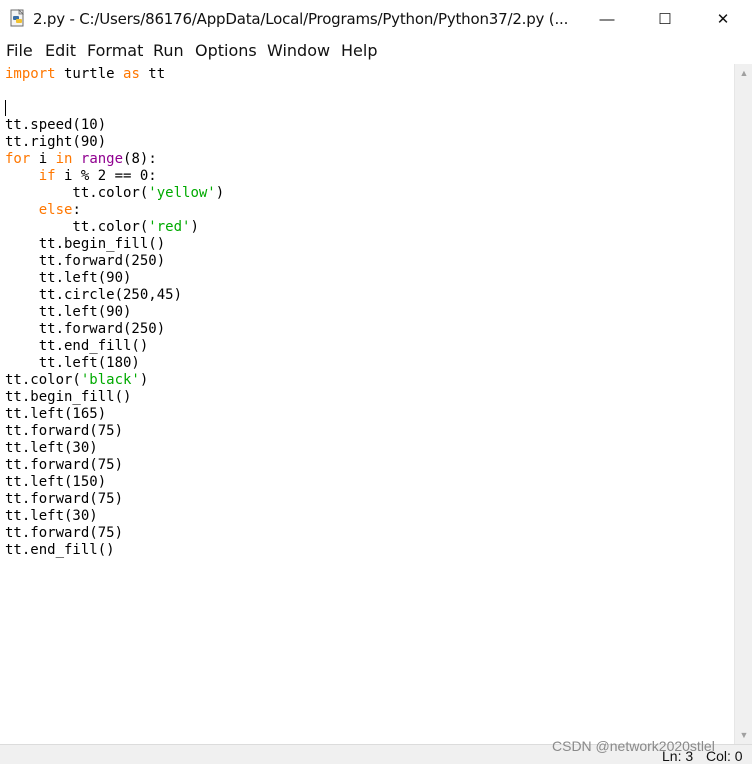 The image size is (752, 764). I want to click on scroll-down-arrow-icon: ▼, so click(743, 735).